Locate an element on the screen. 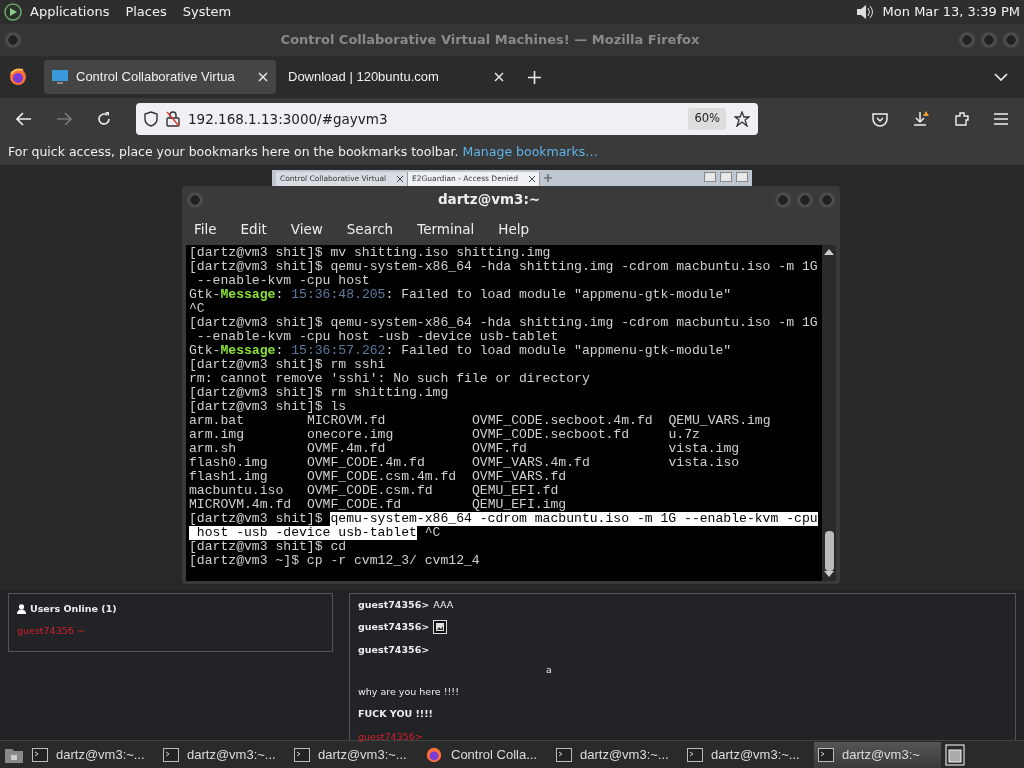 The width and height of the screenshot is (1024, 768). user-icon is located at coordinates (21, 609).